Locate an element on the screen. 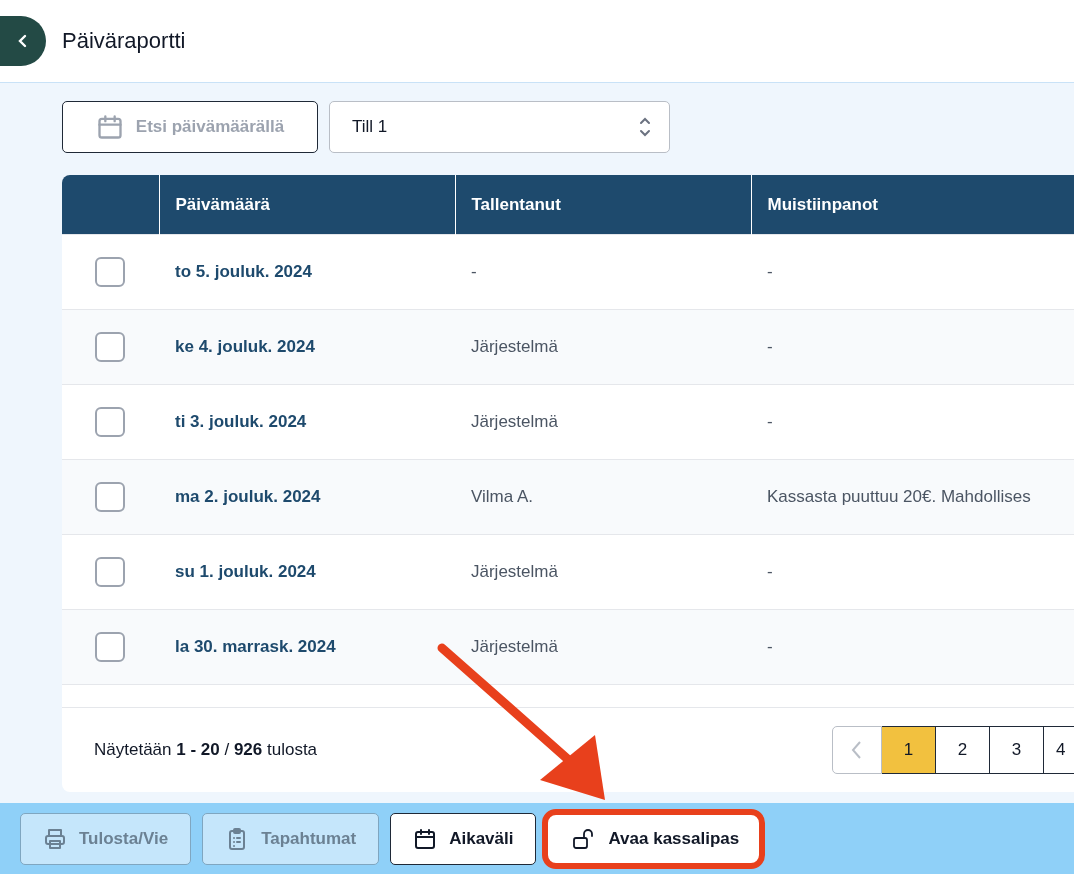 Image resolution: width=1074 pixels, height=874 pixels. date-link: la 30. marrask. 2024 is located at coordinates (307, 646).